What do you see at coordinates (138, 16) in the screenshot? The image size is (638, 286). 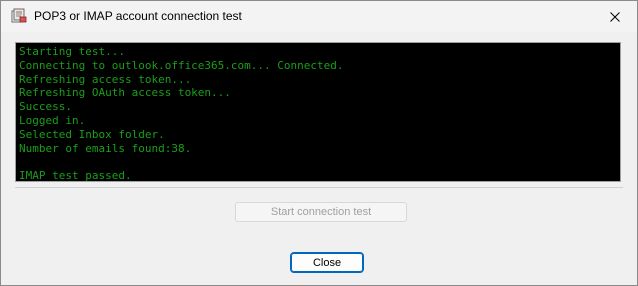 I see `window-title: POP3 or IMAP account connection test` at bounding box center [138, 16].